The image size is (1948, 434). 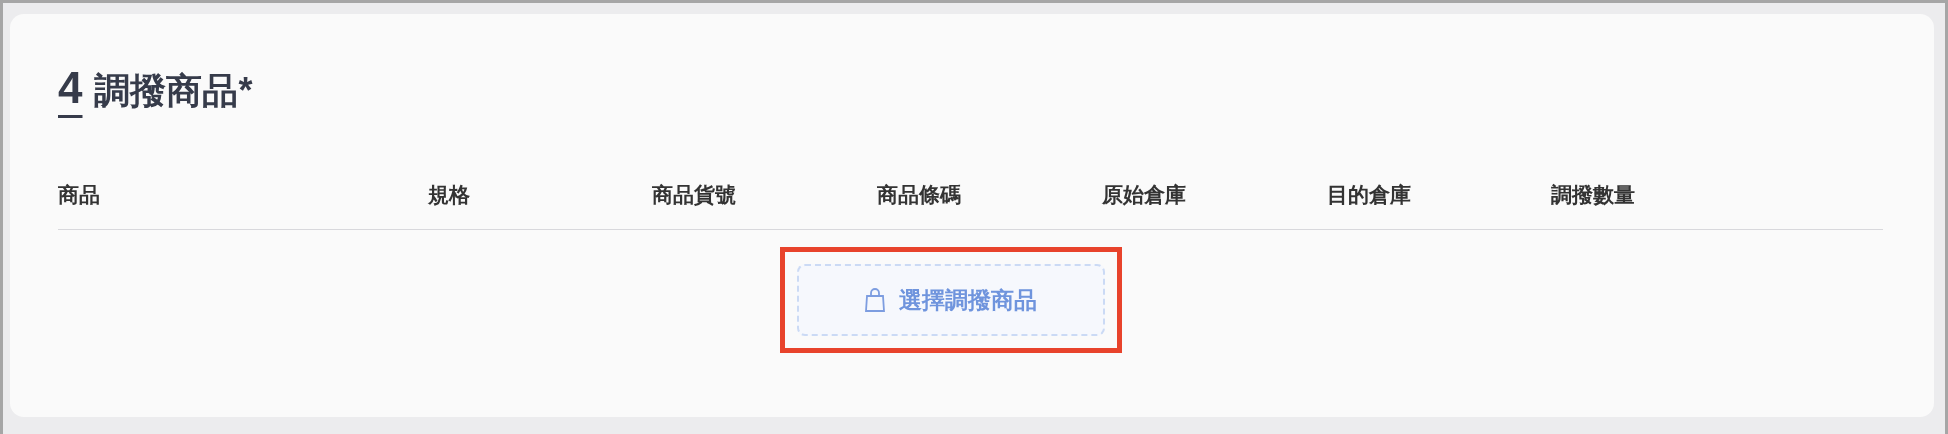 I want to click on column-header: 規格, so click(x=449, y=194).